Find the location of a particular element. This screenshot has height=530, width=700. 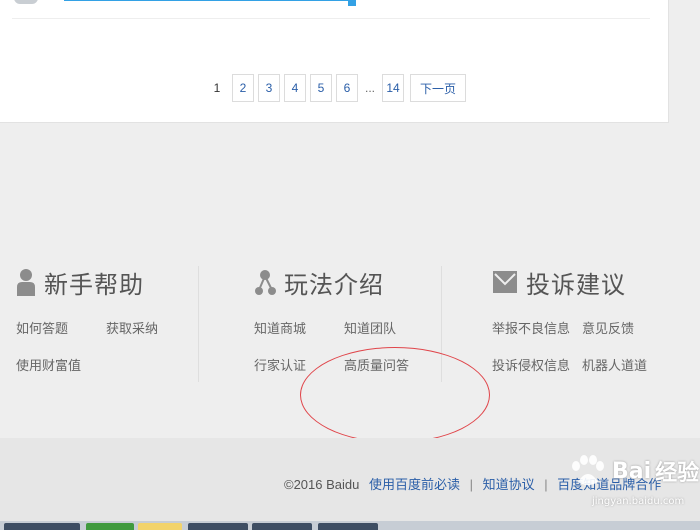

footer-link-infringement: 投诉侵权信息 is located at coordinates (537, 364).